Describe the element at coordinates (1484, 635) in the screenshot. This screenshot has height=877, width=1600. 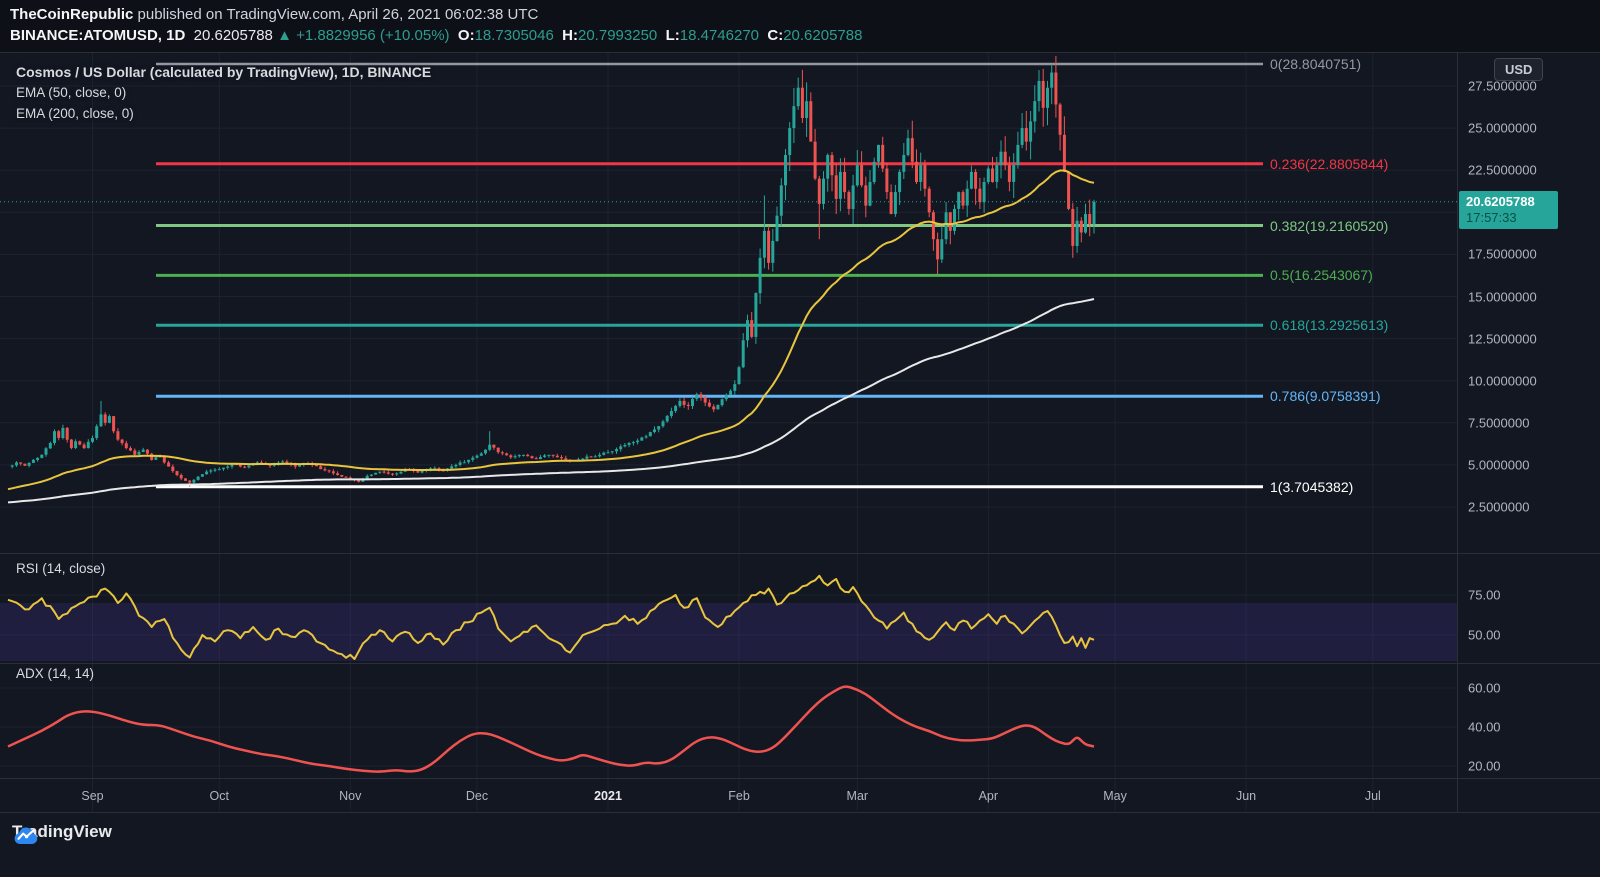
I see `rsi-tick: 50.00` at that location.